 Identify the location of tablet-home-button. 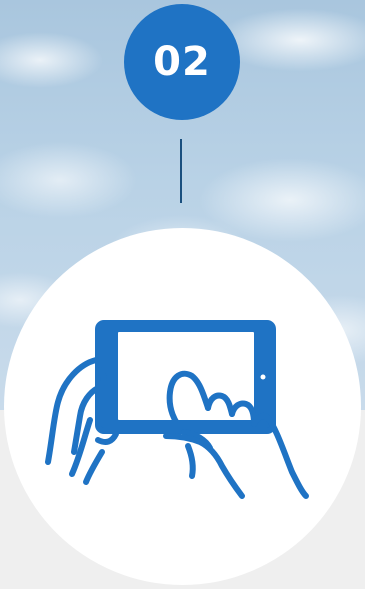
(263, 377).